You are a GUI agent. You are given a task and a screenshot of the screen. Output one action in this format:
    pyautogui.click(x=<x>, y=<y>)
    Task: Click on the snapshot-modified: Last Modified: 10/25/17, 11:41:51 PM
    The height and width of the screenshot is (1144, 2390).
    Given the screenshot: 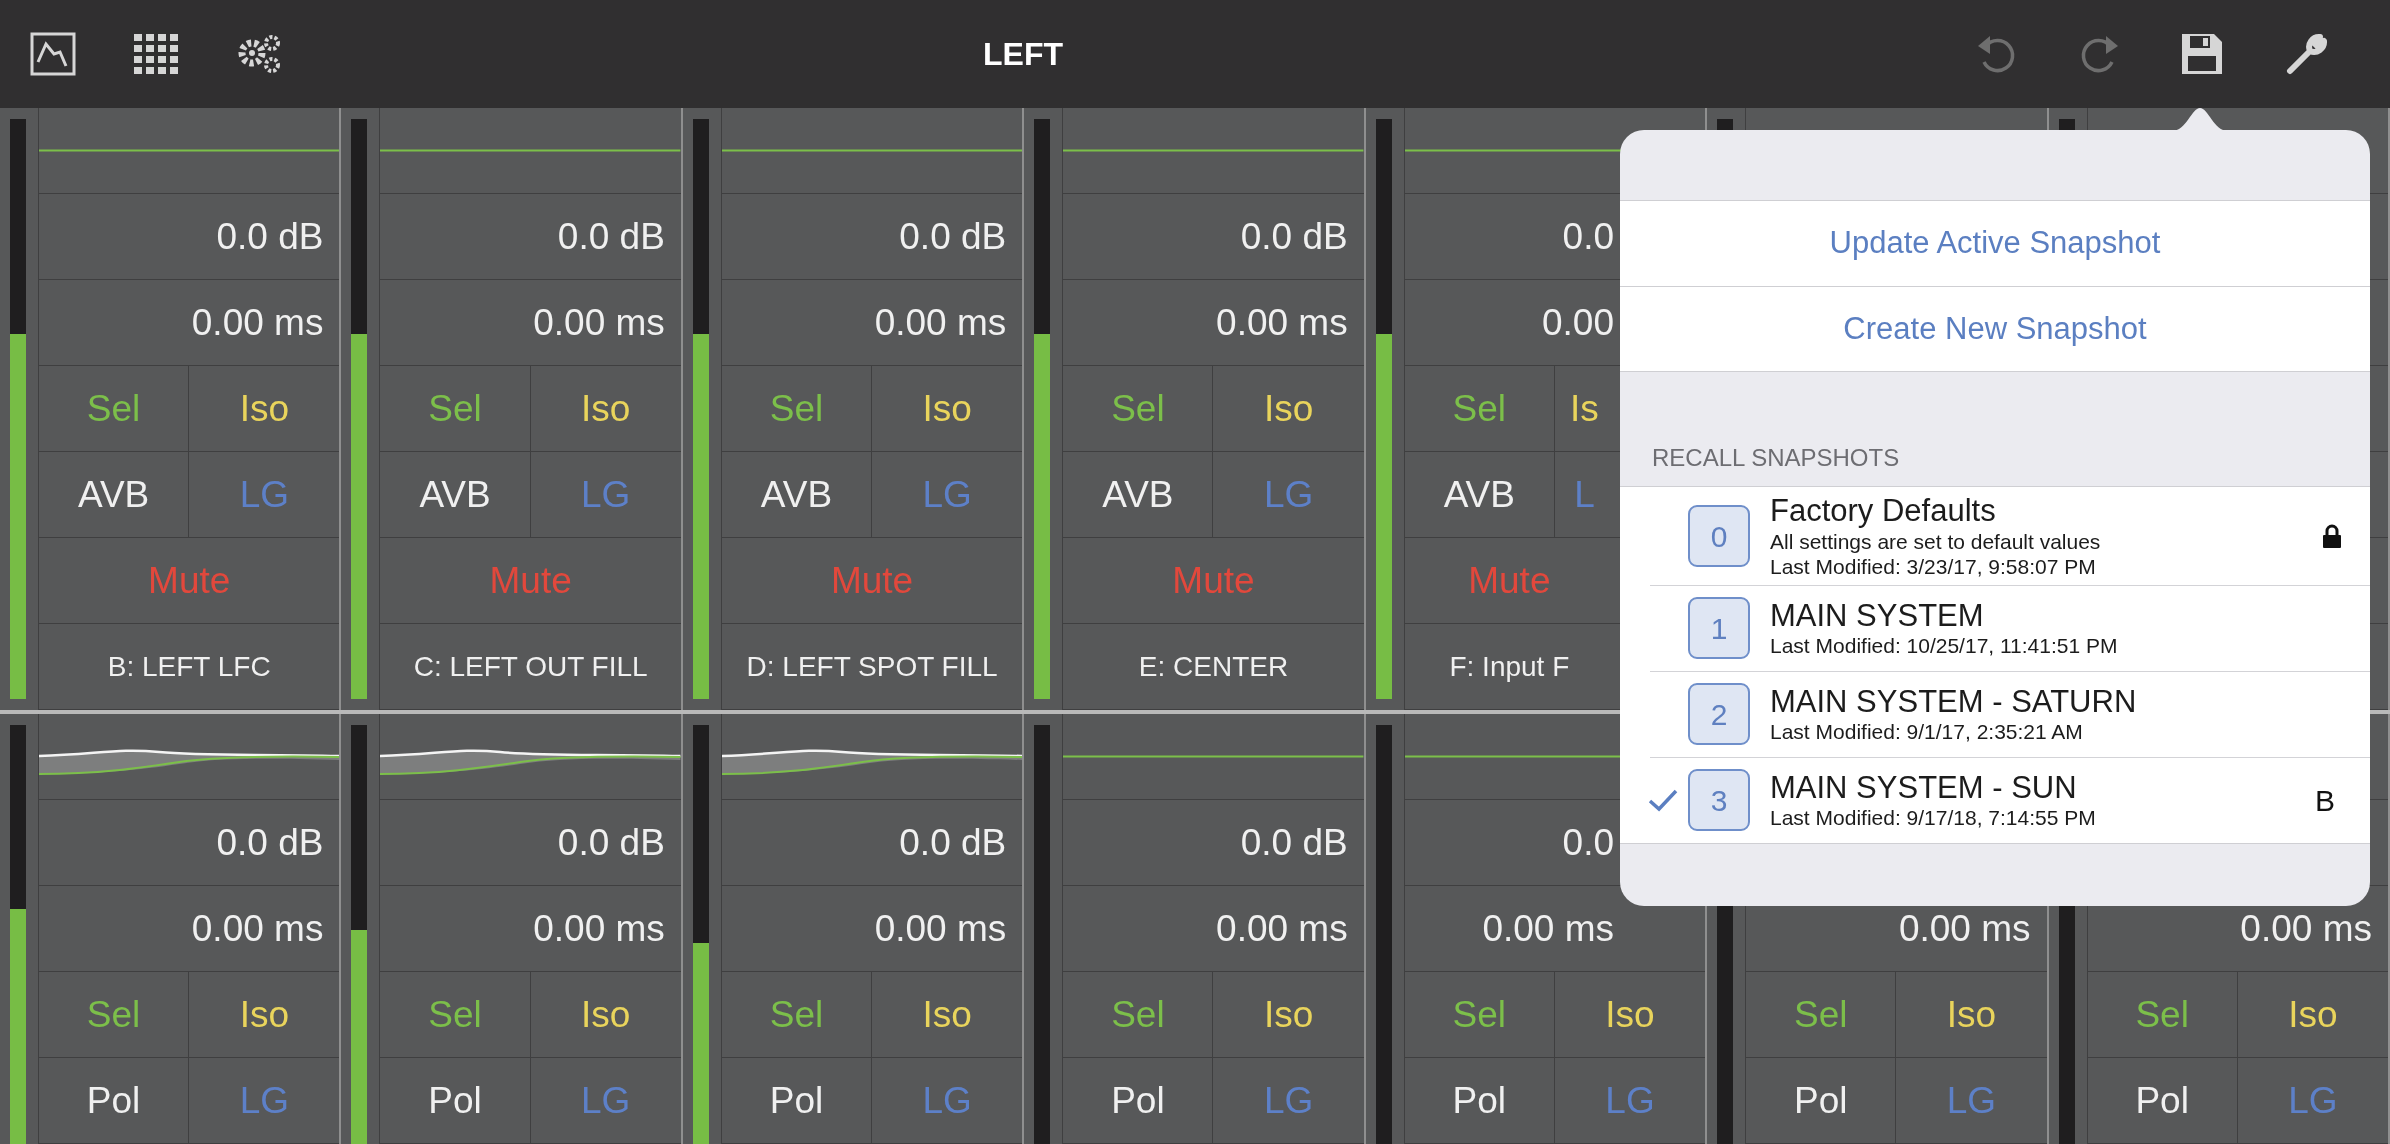 What is the action you would take?
    pyautogui.click(x=1944, y=646)
    